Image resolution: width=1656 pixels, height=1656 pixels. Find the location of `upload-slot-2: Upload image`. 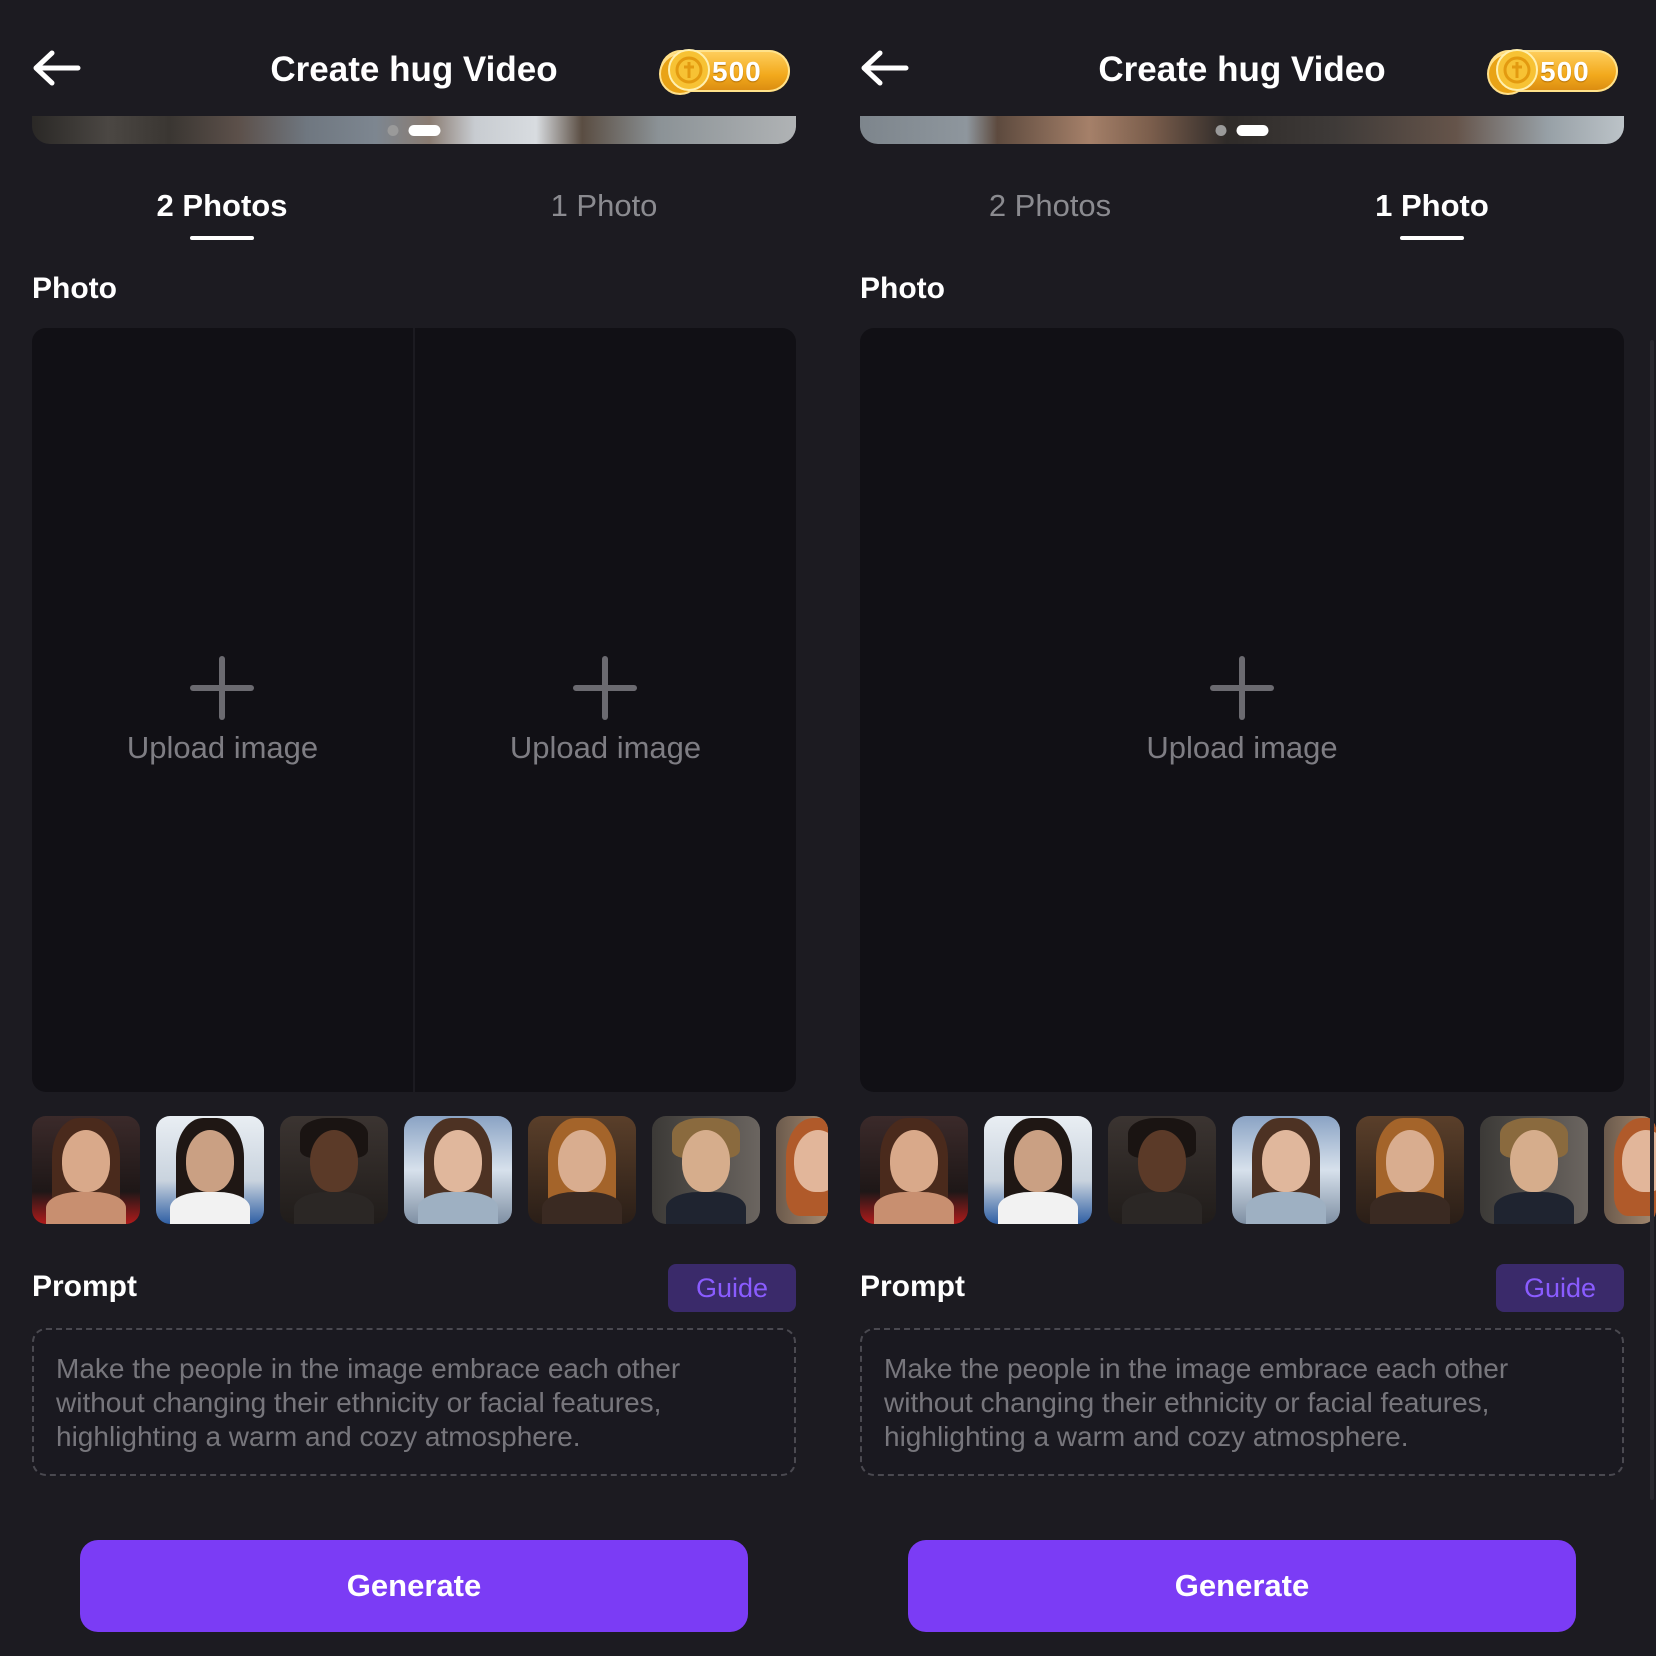

upload-slot-2: Upload image is located at coordinates (605, 710).